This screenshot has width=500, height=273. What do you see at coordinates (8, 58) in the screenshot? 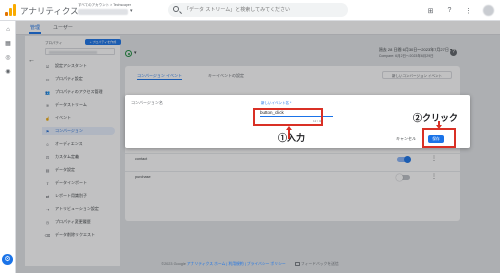
I see `explore-icon: ◎` at bounding box center [8, 58].